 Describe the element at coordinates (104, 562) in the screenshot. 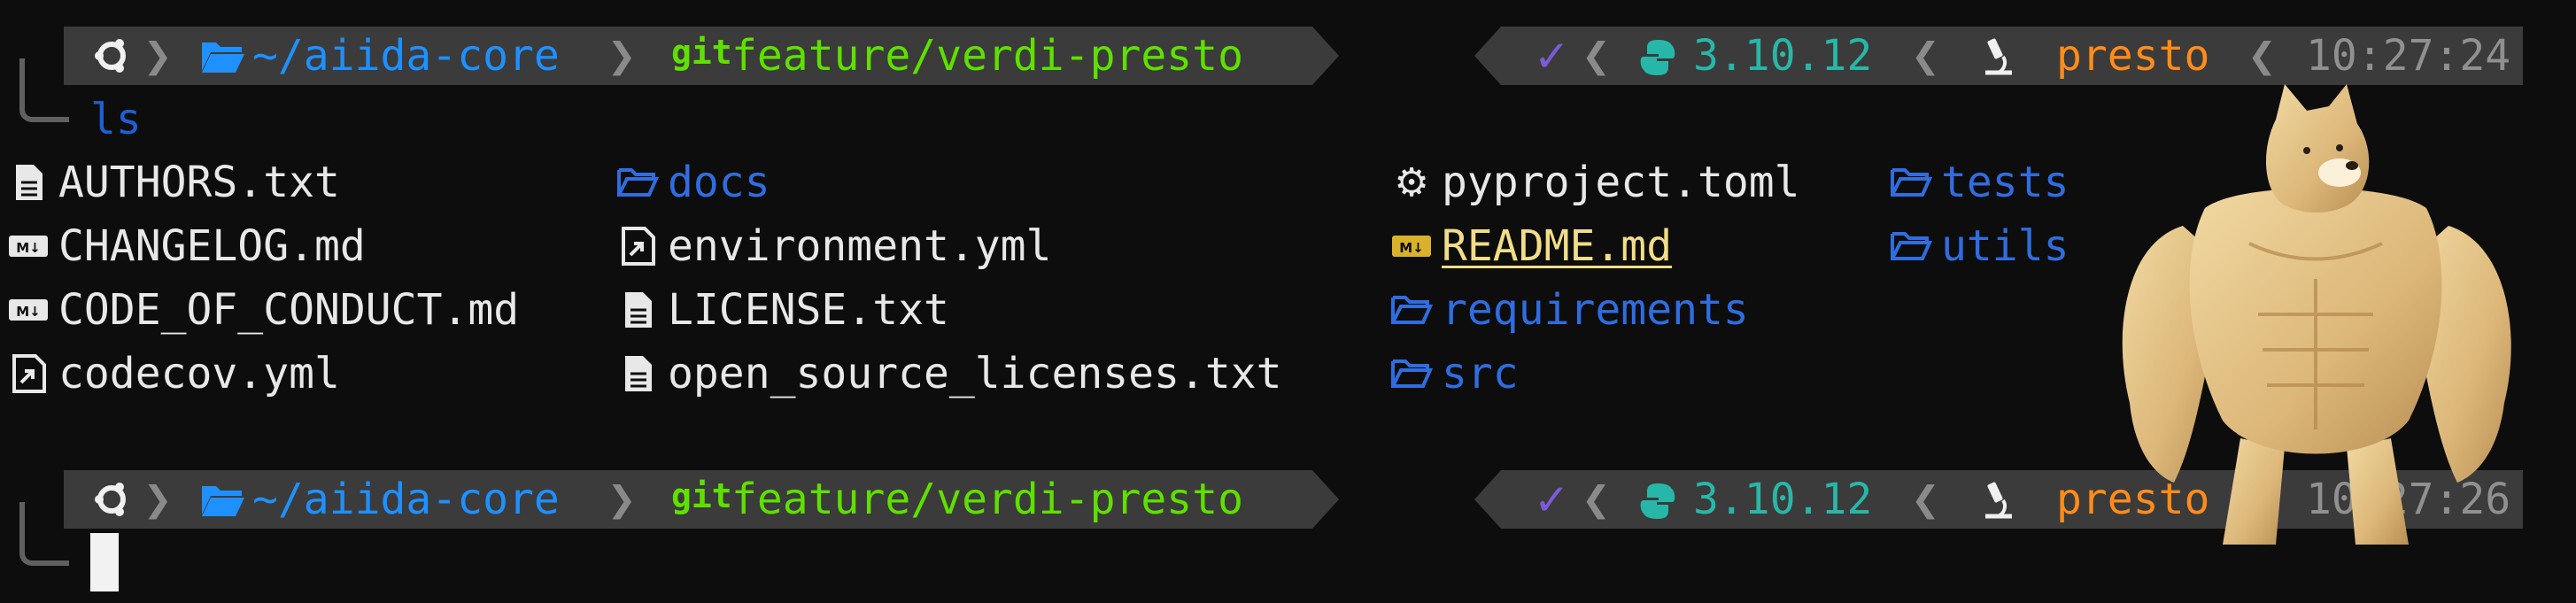

I see `terminal-cursor` at that location.